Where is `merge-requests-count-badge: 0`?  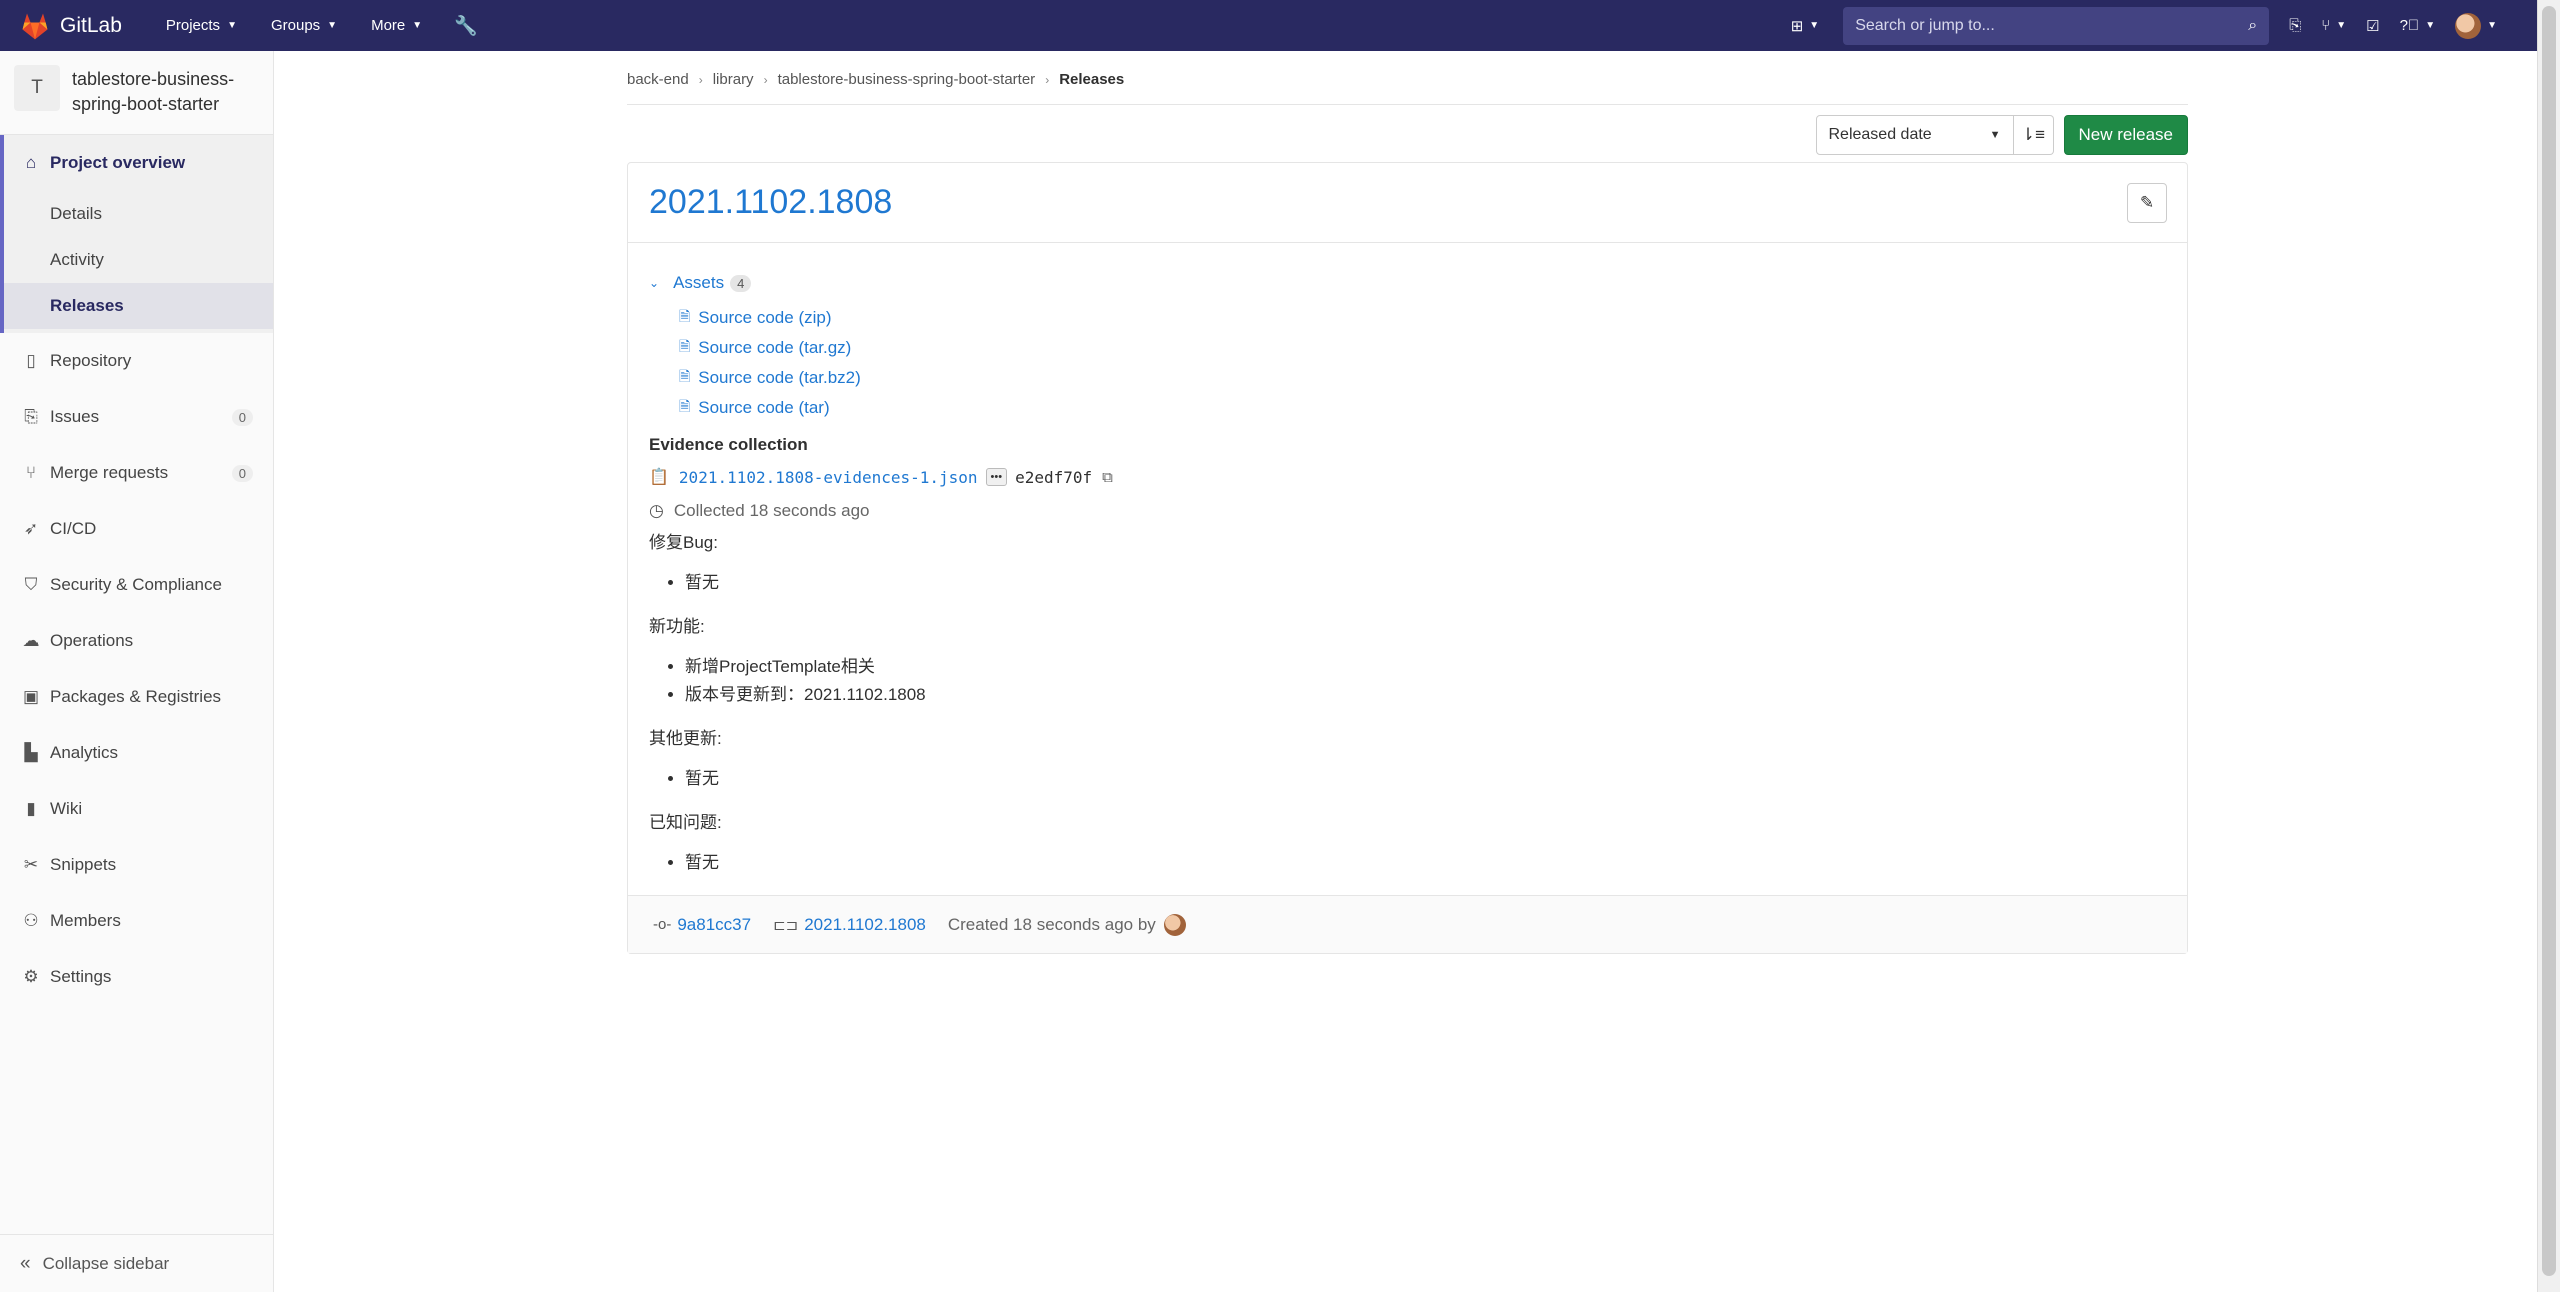 merge-requests-count-badge: 0 is located at coordinates (242, 473).